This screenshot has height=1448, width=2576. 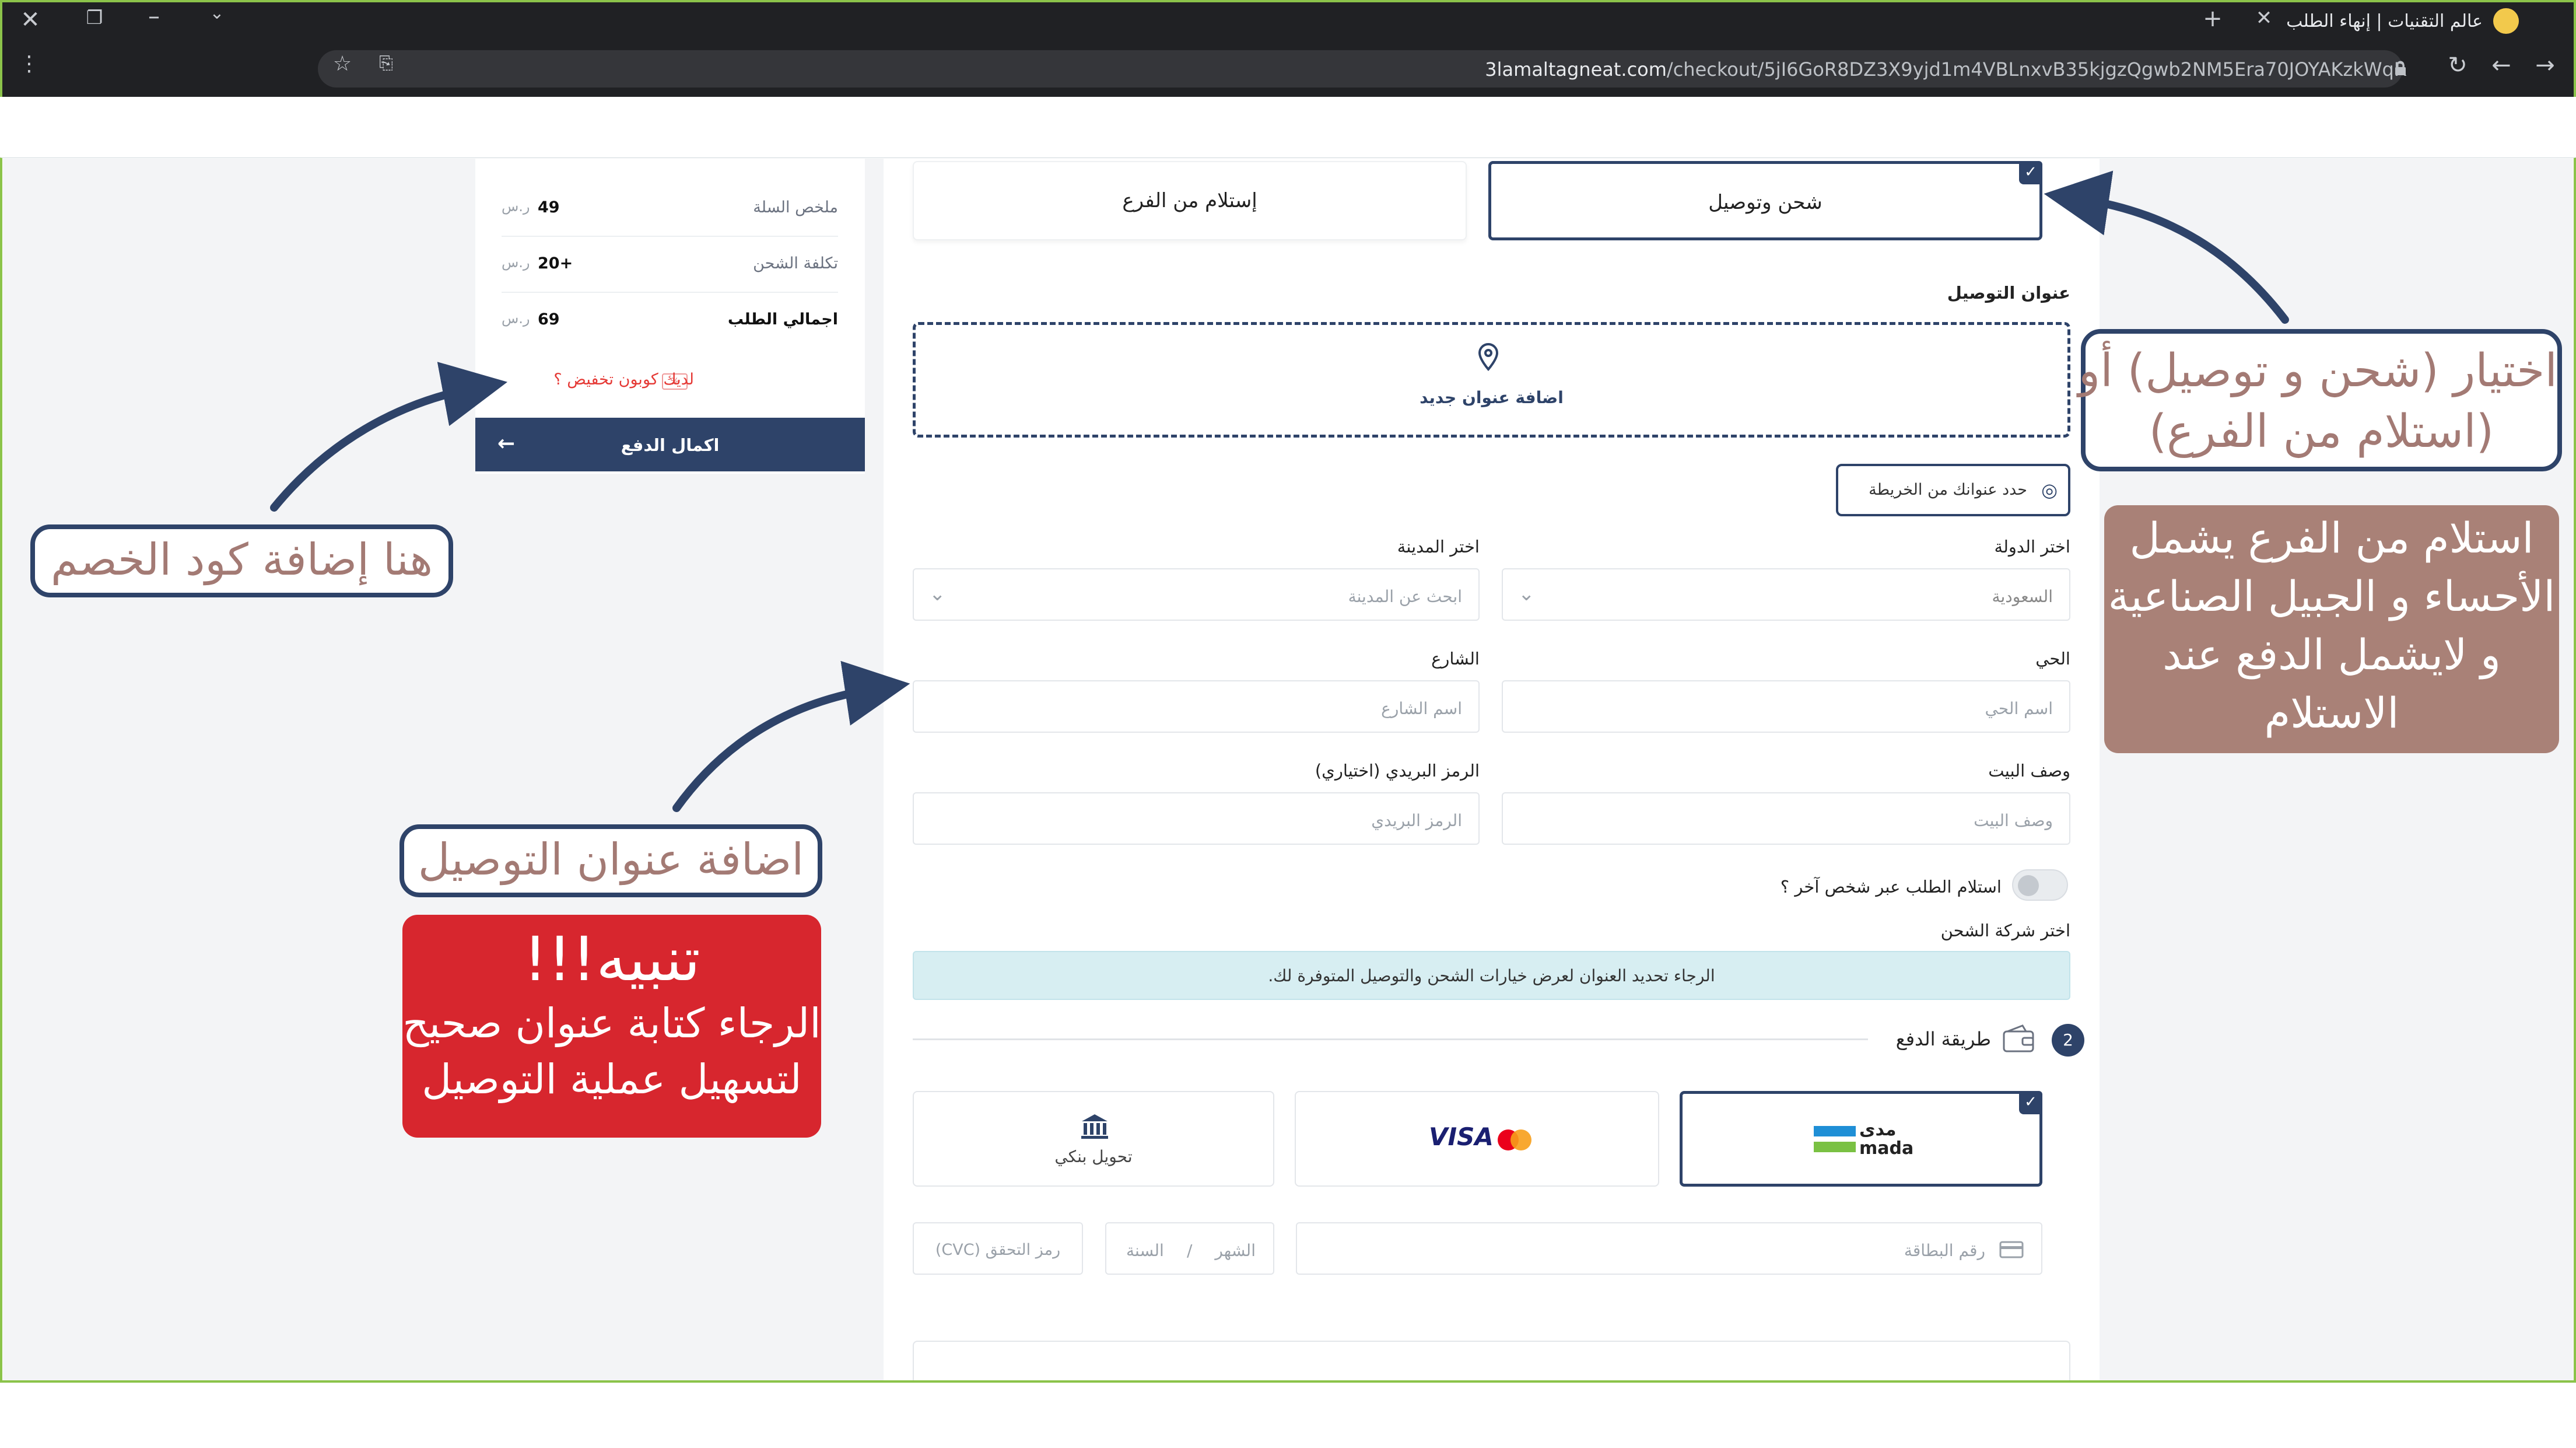 I want to click on callout-line: استلام من الفرع يشمل, so click(x=2331, y=537).